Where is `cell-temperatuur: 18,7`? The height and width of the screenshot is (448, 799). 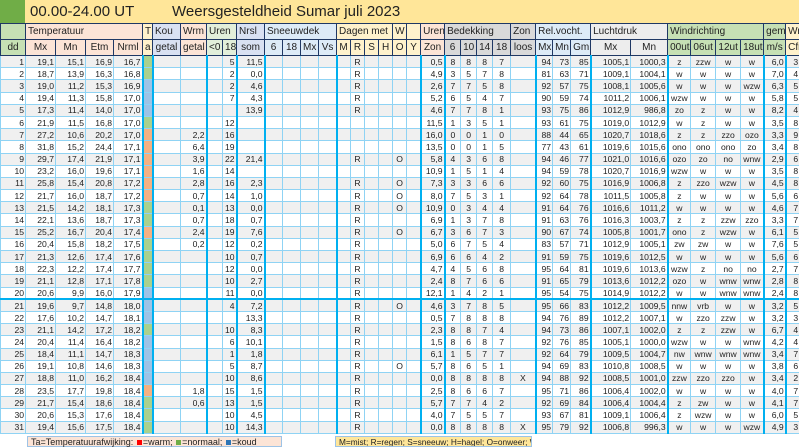 cell-temperatuur: 18,7 is located at coordinates (100, 220).